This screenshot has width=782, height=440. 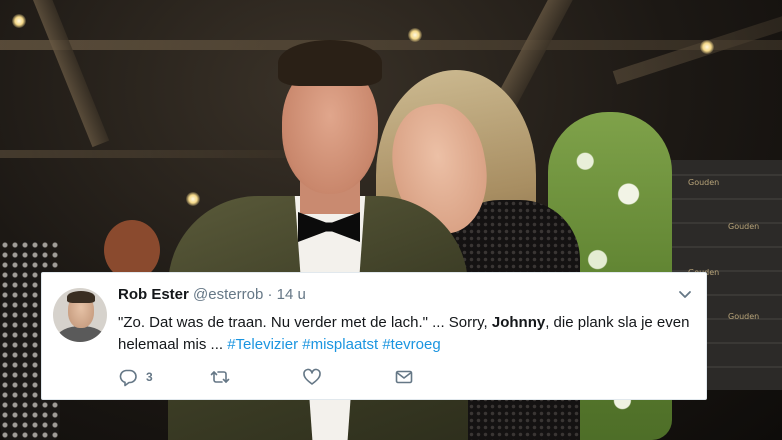 I want to click on like-button, so click(x=316, y=377).